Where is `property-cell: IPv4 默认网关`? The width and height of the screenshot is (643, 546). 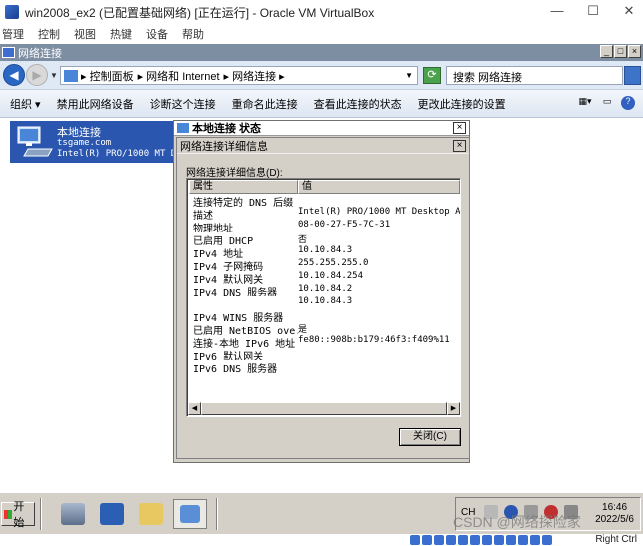 property-cell: IPv4 默认网关 is located at coordinates (228, 279).